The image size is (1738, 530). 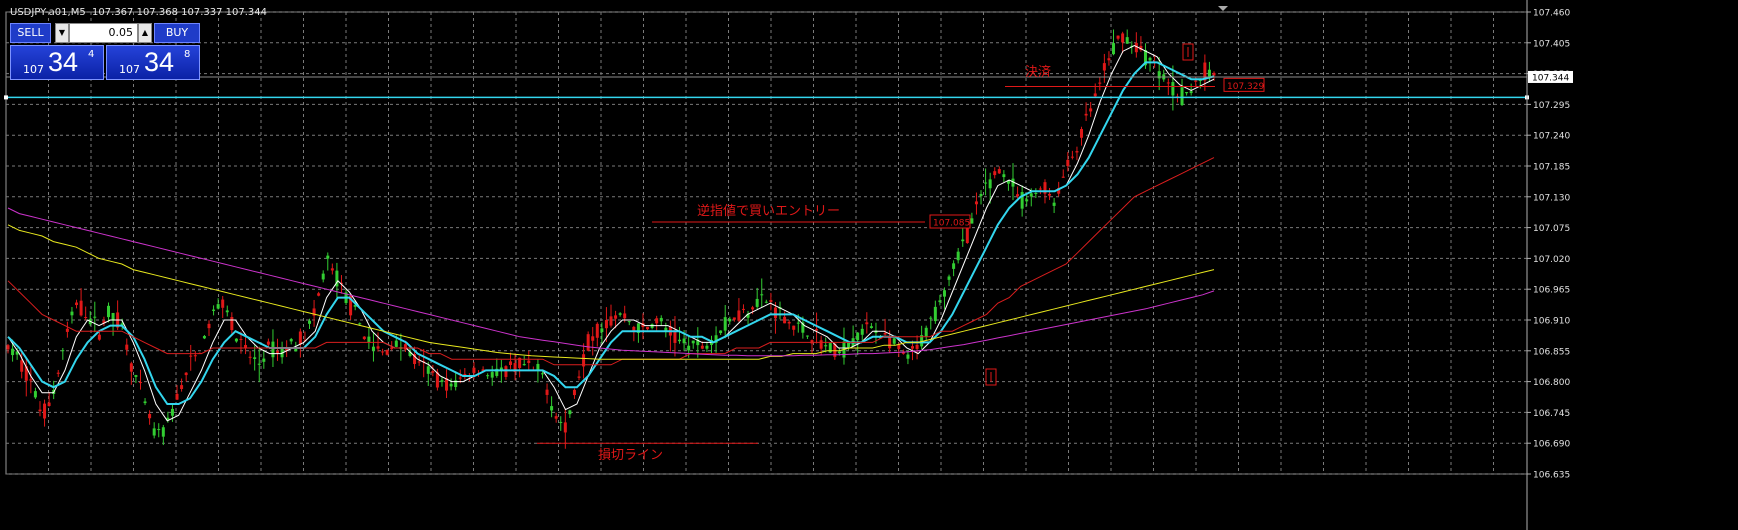 What do you see at coordinates (1551, 168) in the screenshot?
I see `price-axis-tick-label: 107.185` at bounding box center [1551, 168].